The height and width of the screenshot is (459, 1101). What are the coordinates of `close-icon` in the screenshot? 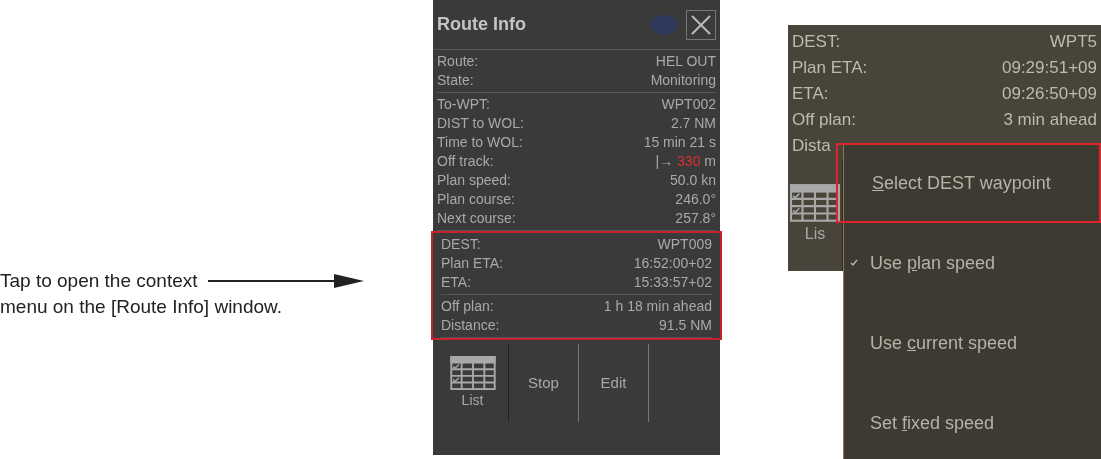 It's located at (701, 24).